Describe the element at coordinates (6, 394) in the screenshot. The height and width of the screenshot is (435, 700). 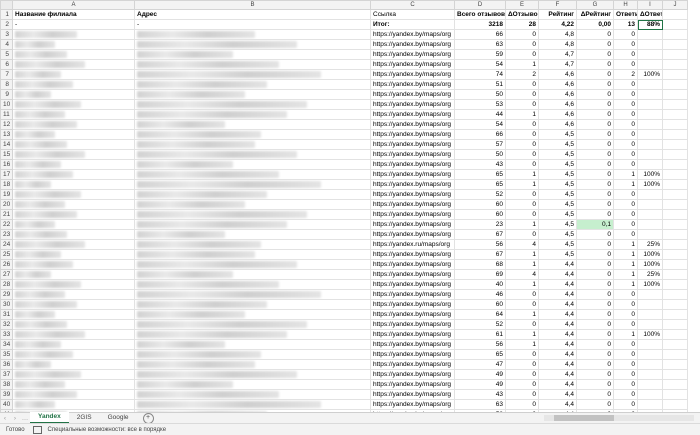
I see `row-number: 39` at that location.